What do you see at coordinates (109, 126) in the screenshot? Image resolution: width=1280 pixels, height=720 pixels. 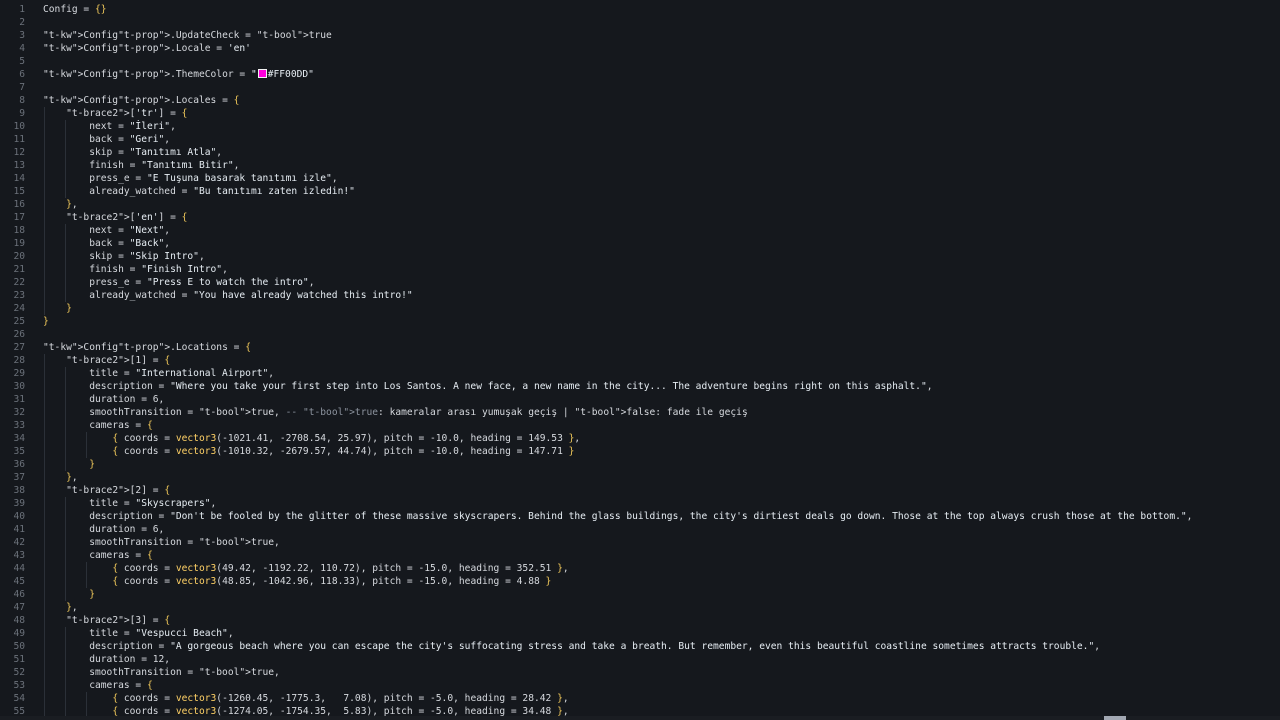 I see `line-code: next = "İleri",` at bounding box center [109, 126].